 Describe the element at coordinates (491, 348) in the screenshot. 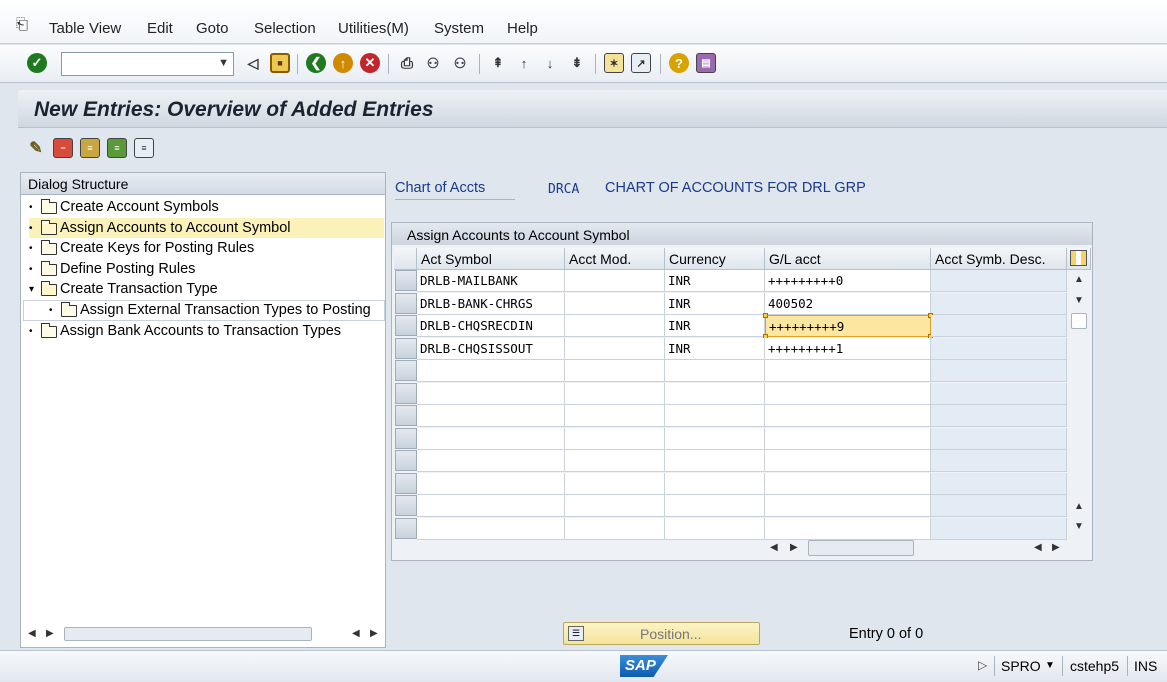

I see `cell-act-symbol: DRLB-CHQSISSOUT` at that location.